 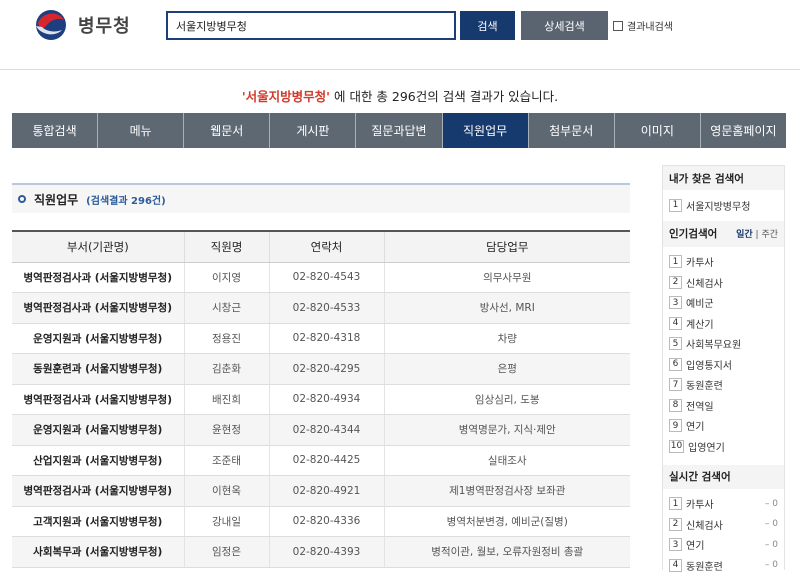 What do you see at coordinates (757, 235) in the screenshot?
I see `period-toggle: 일간 | 주간` at bounding box center [757, 235].